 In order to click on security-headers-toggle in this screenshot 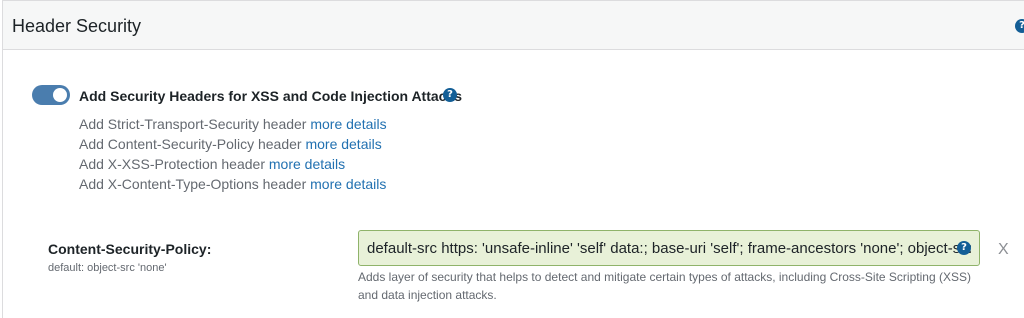, I will do `click(51, 95)`.